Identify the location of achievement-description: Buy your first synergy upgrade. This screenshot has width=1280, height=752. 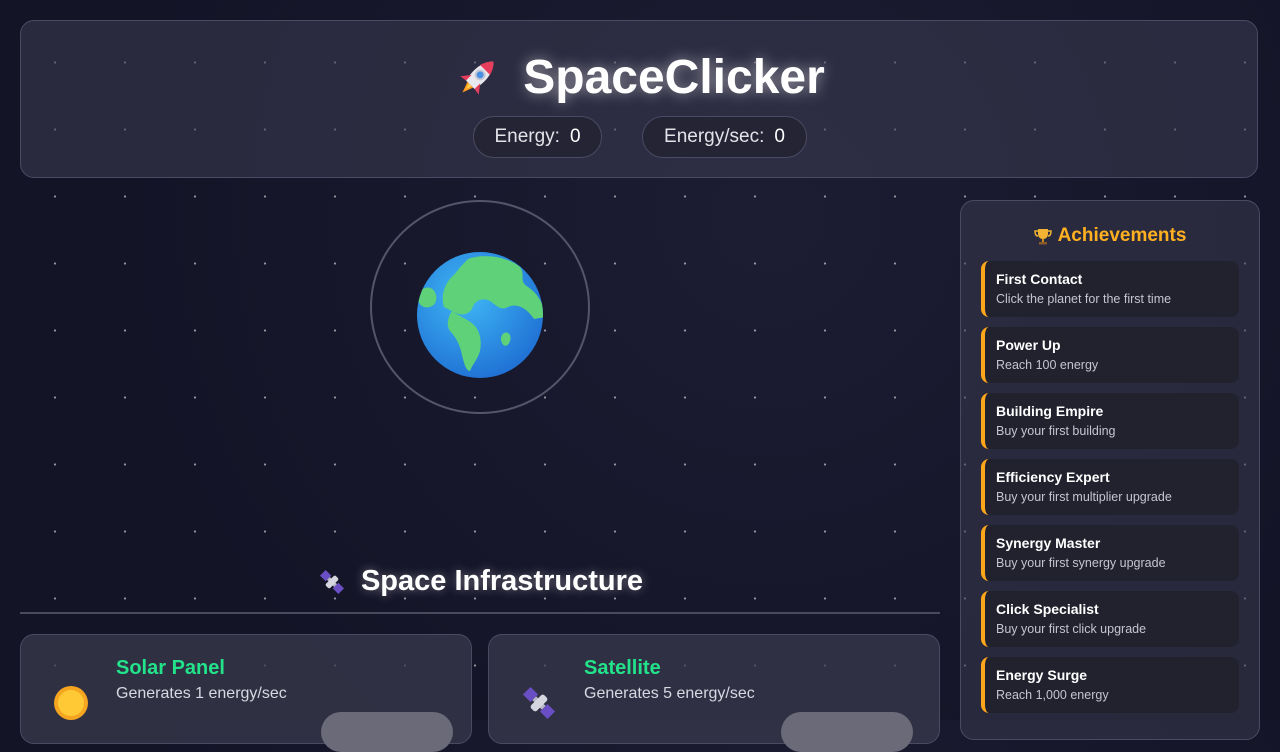
(1081, 563).